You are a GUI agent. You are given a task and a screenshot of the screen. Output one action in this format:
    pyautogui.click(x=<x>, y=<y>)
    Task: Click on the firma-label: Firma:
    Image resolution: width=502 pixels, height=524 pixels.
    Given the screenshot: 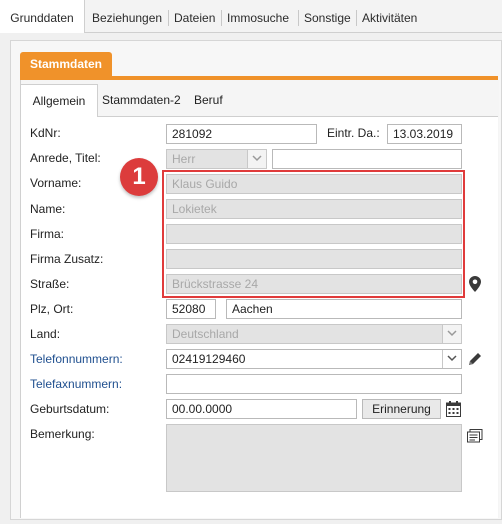 What is the action you would take?
    pyautogui.click(x=47, y=234)
    